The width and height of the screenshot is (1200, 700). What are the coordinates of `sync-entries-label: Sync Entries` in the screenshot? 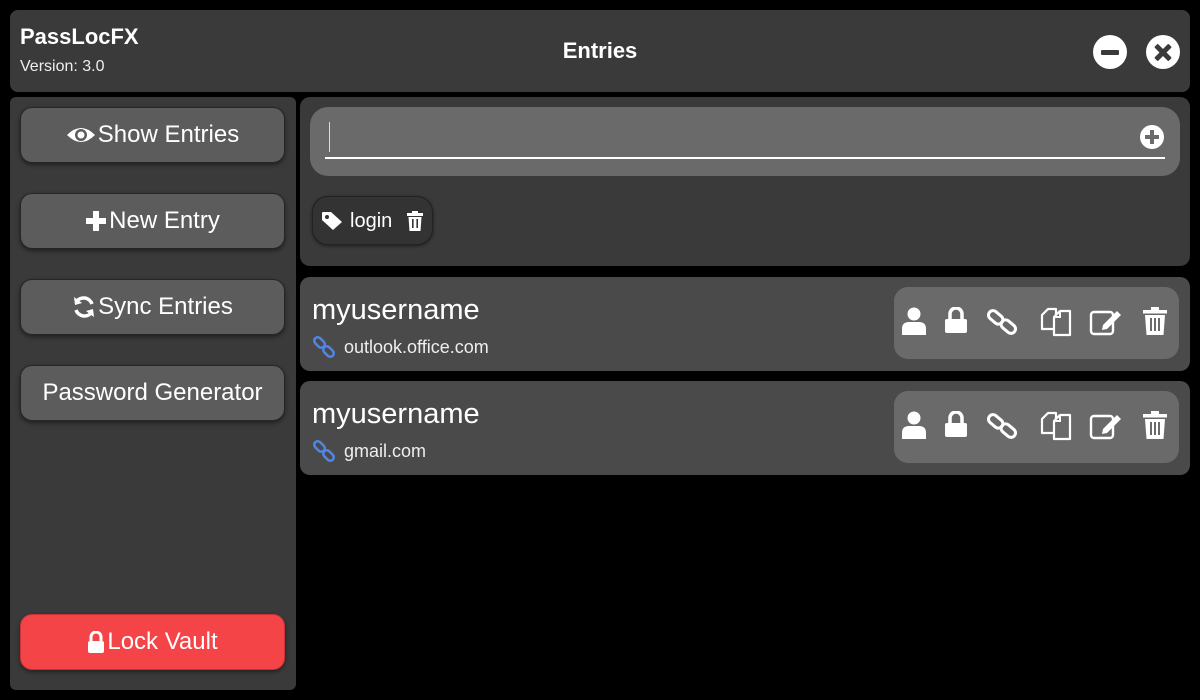 It's located at (165, 306).